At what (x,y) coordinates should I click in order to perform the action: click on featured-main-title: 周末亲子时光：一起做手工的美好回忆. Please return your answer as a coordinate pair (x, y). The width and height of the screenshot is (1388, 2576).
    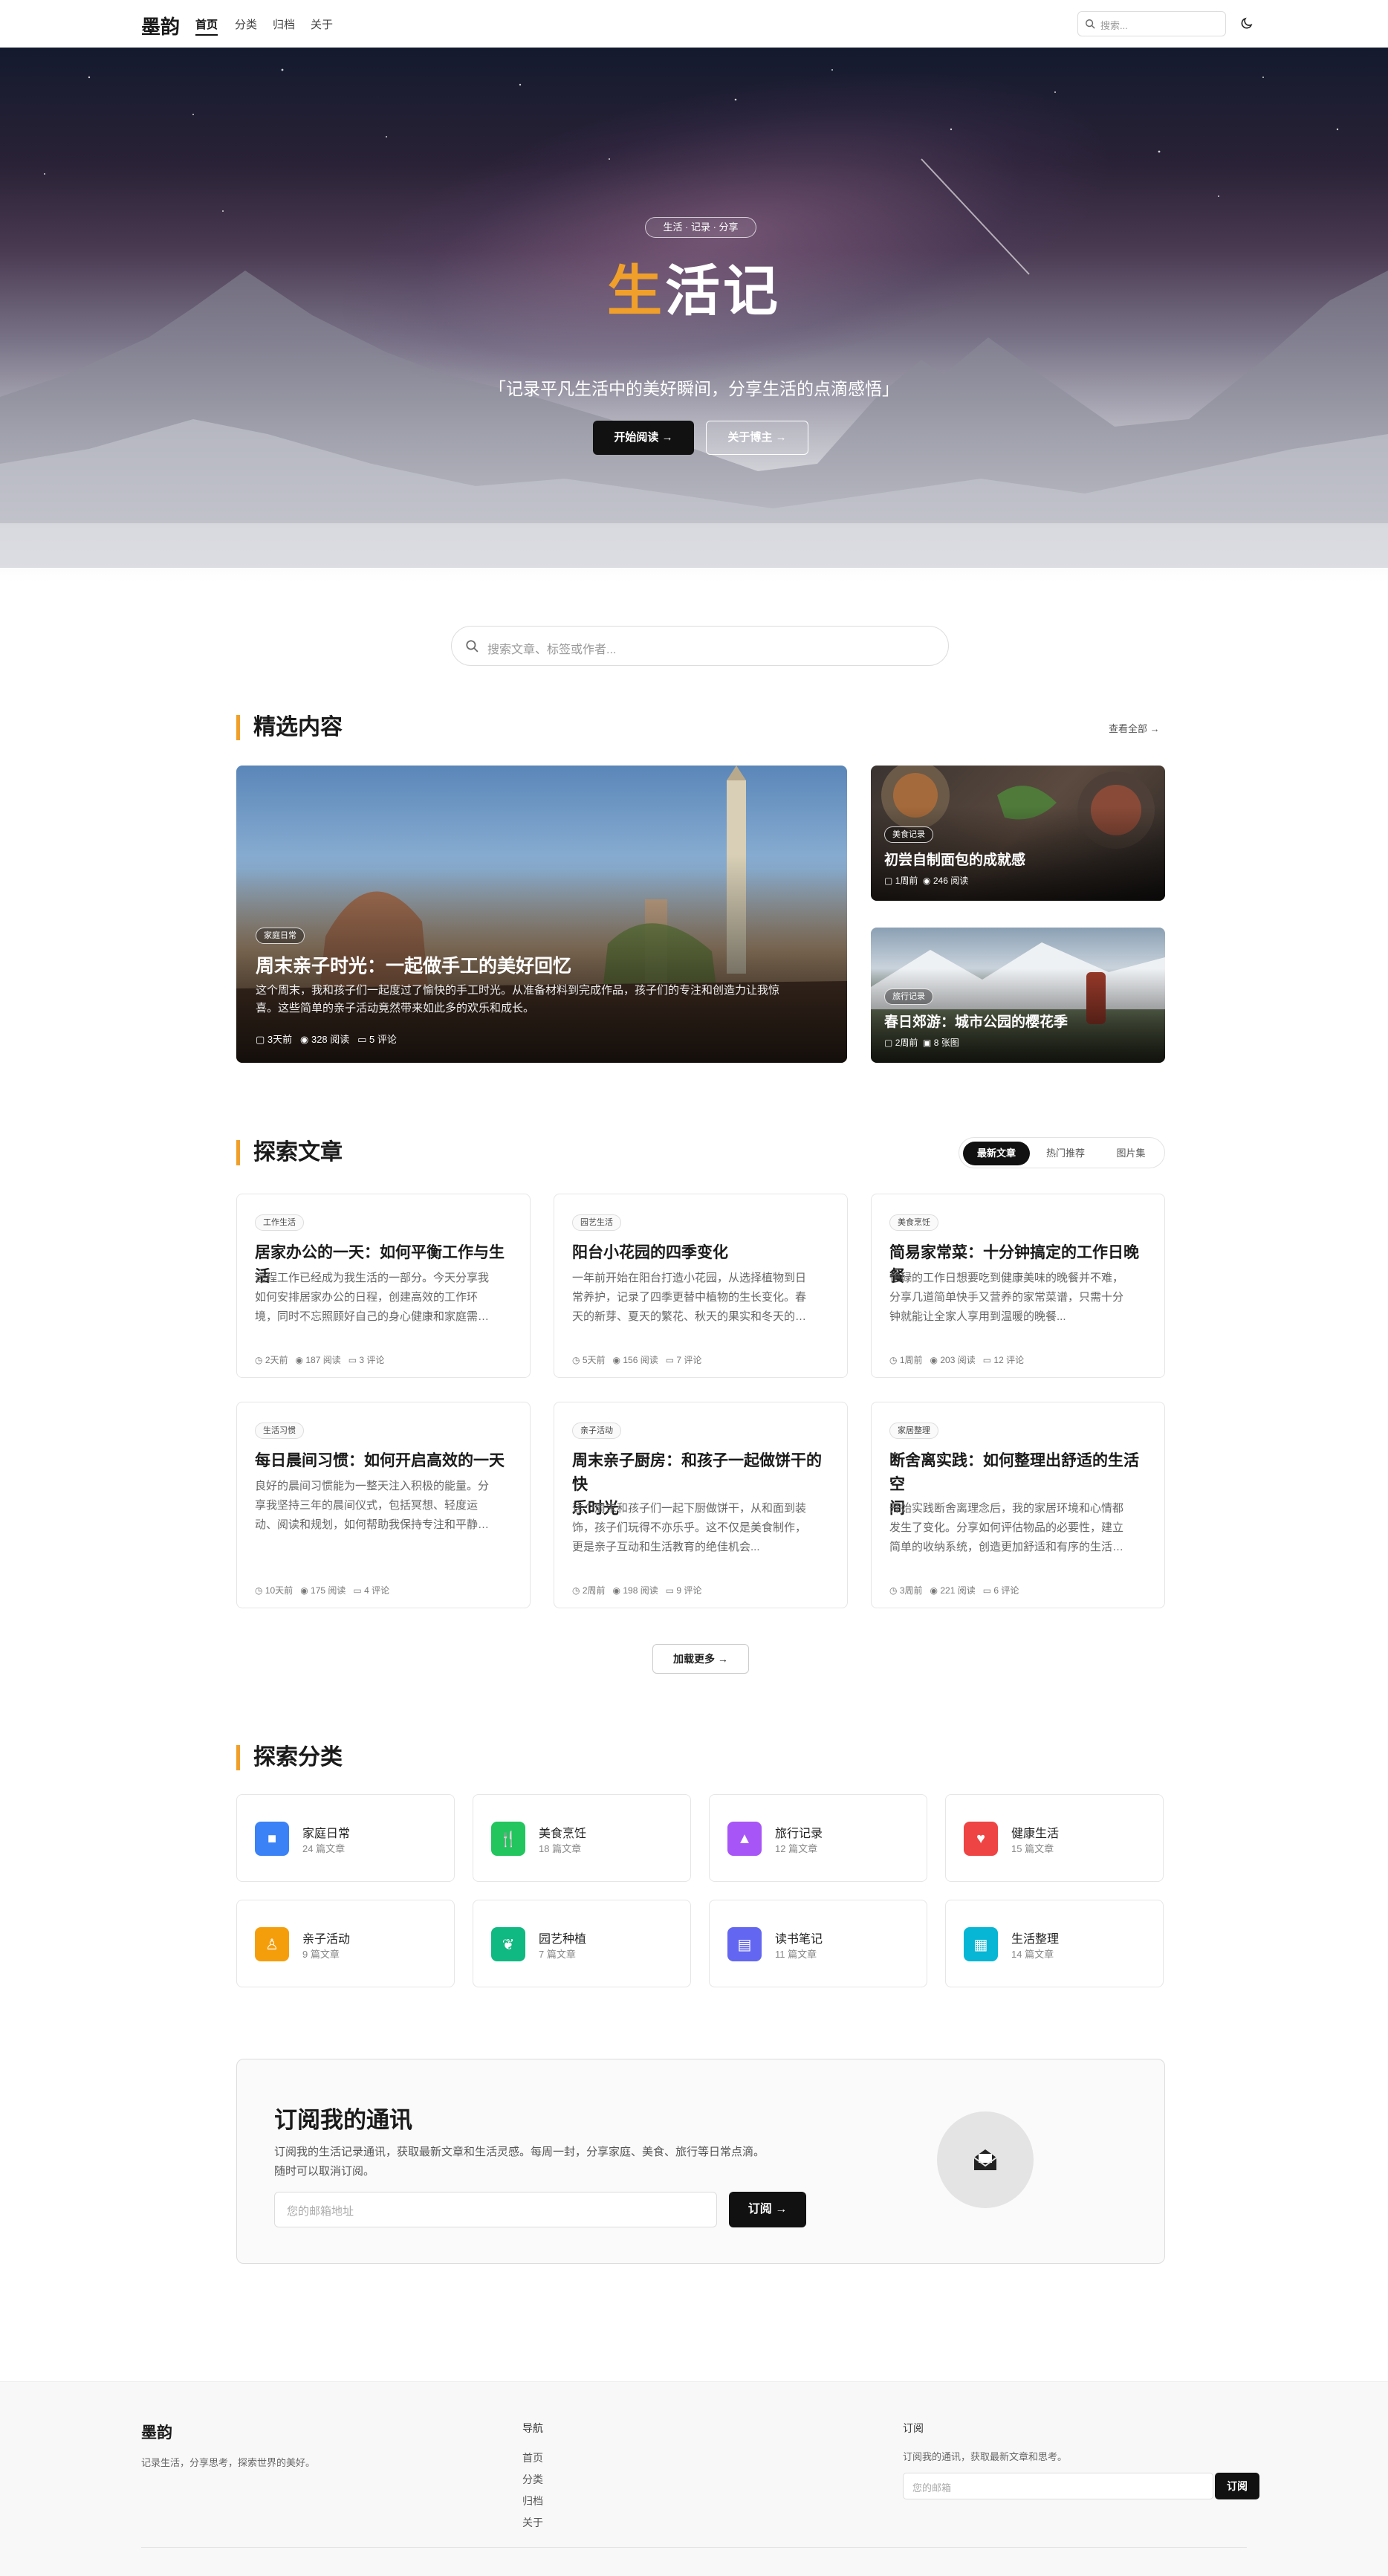
    Looking at the image, I should click on (413, 965).